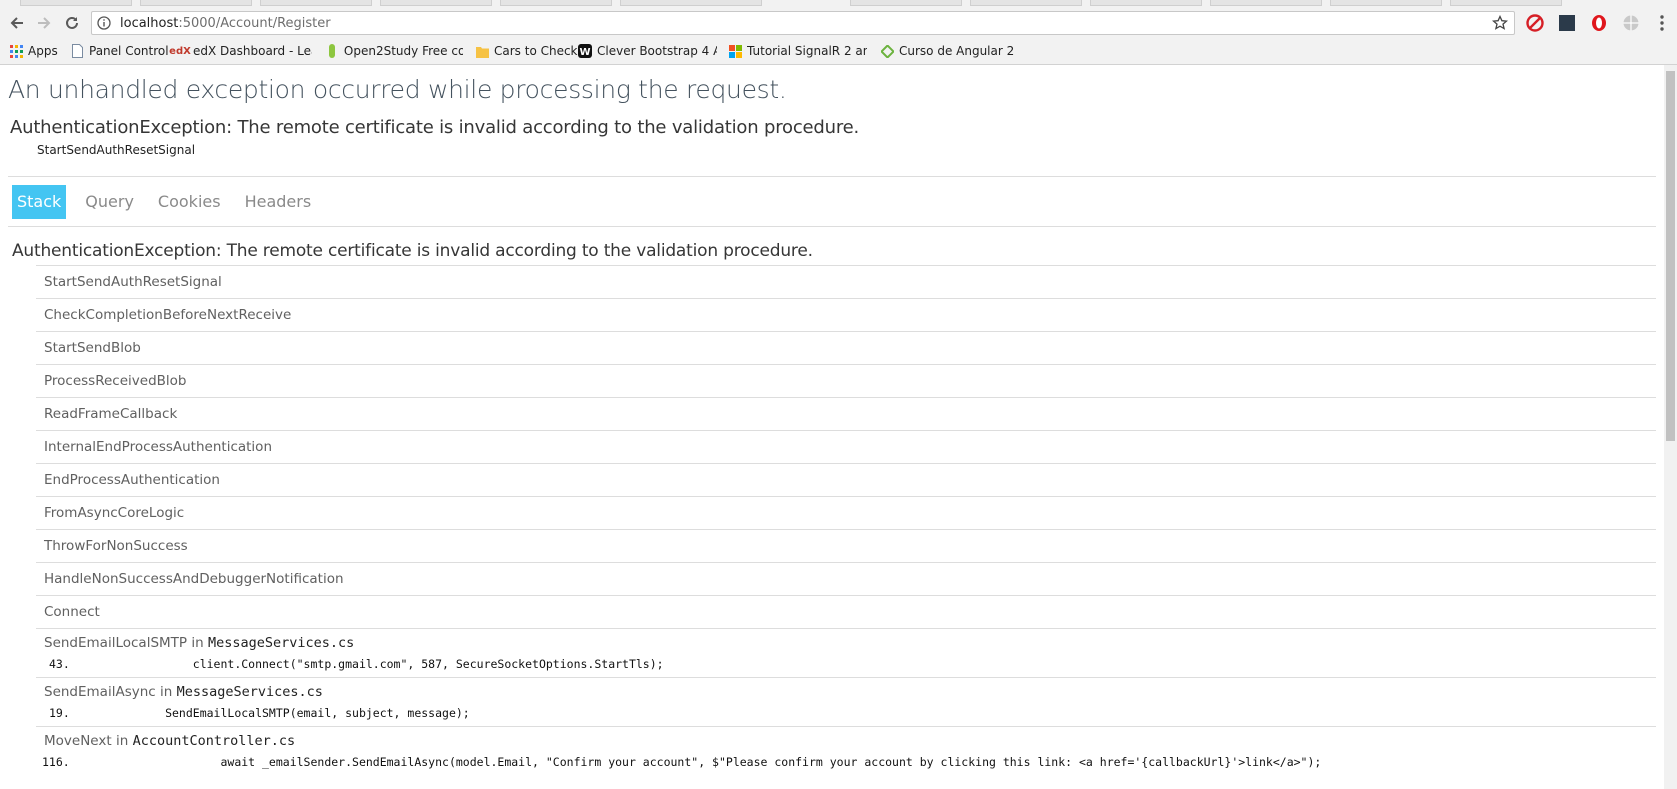 The image size is (1677, 789). I want to click on diamond-icon, so click(887, 51).